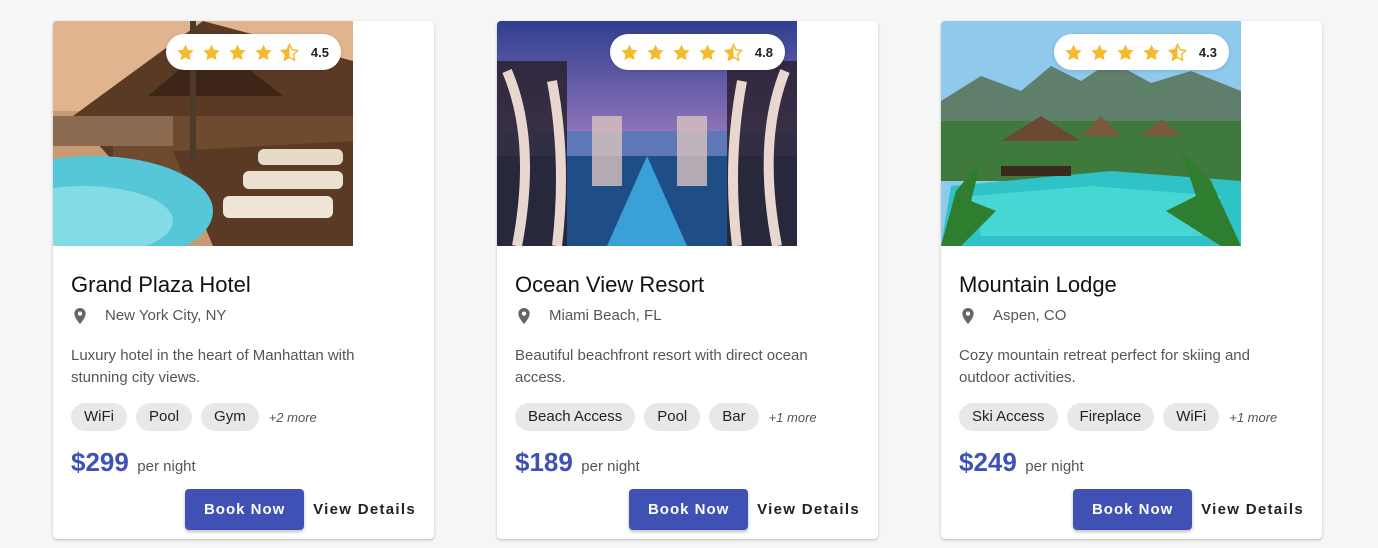  Describe the element at coordinates (133, 462) in the screenshot. I see `price: $299 per night` at that location.